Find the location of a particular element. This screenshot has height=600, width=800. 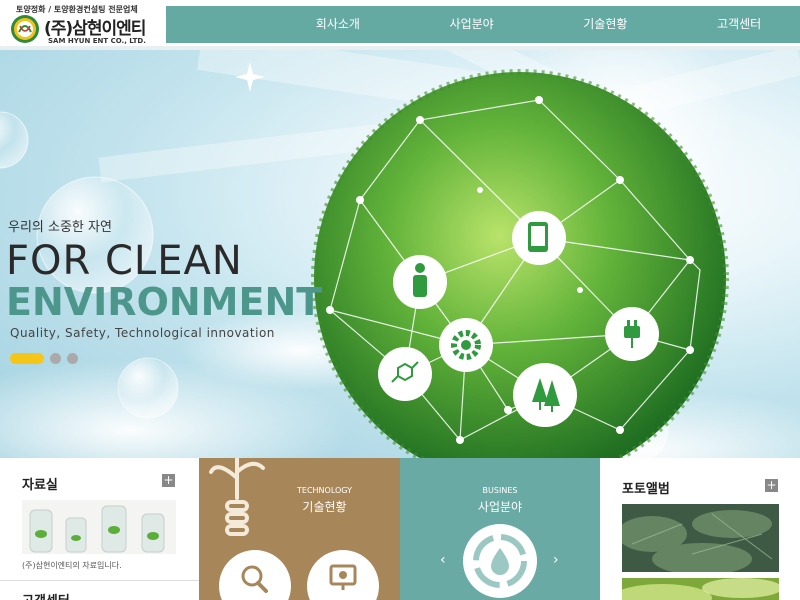

main-nav: 회사소개 사업분야 기술현황 고객센터 is located at coordinates (483, 24).